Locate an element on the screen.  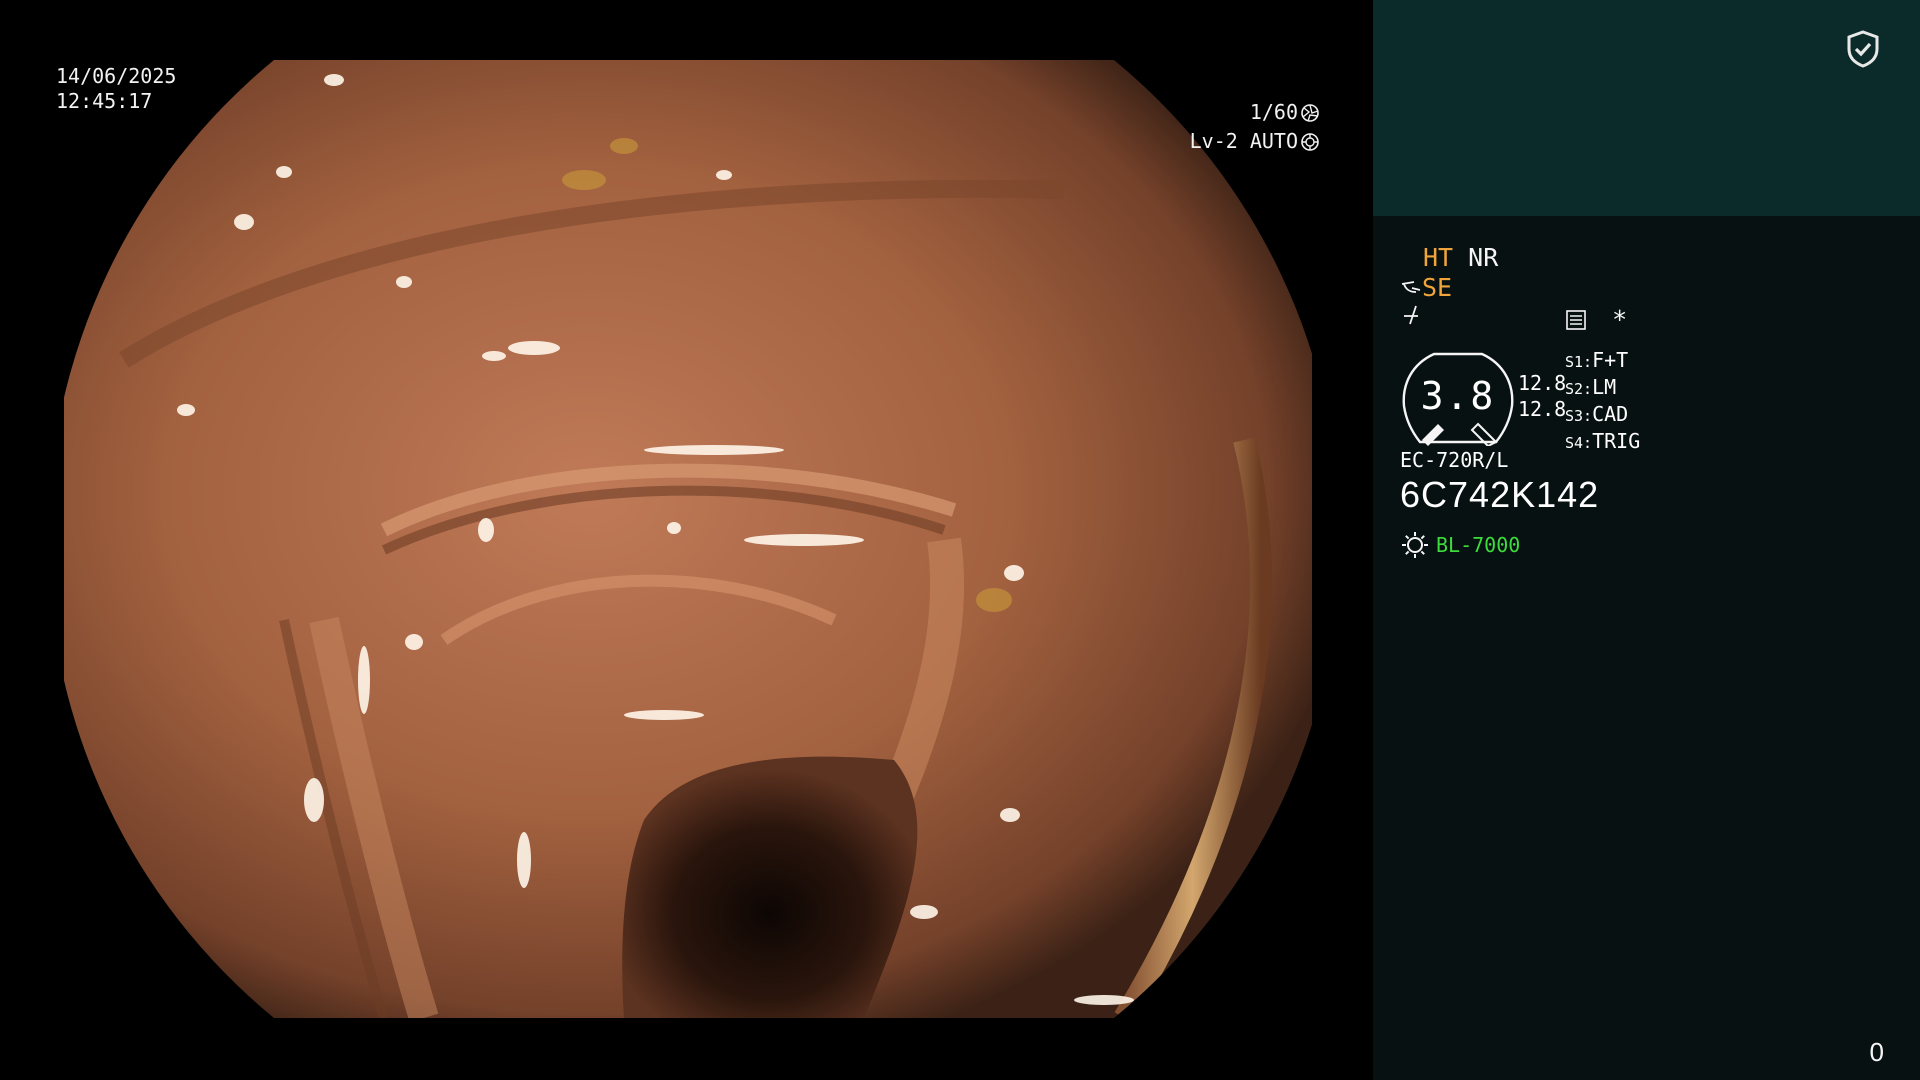
slot-row: S2:LM is located at coordinates (1602, 388).